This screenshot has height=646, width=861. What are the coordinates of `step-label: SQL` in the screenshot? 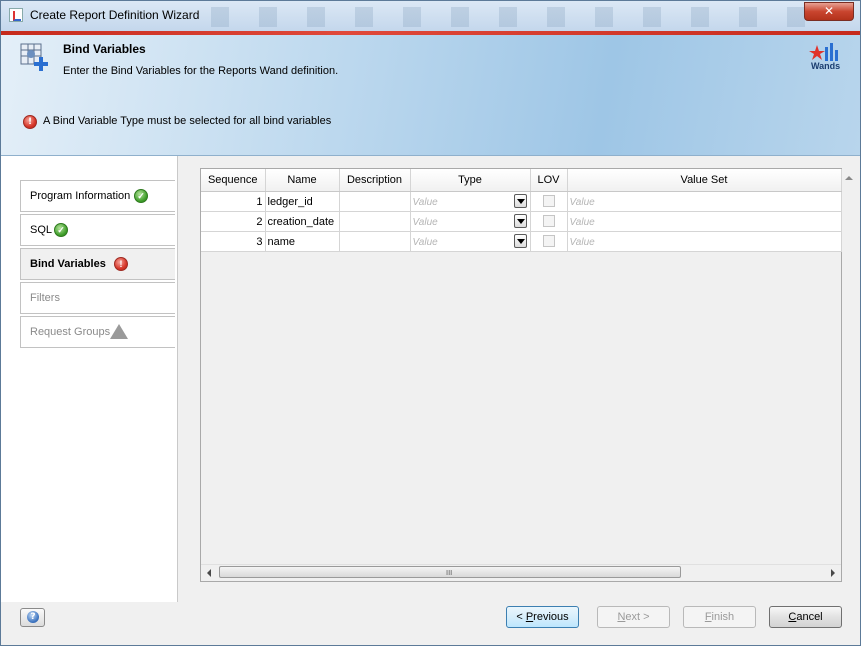 It's located at (41, 230).